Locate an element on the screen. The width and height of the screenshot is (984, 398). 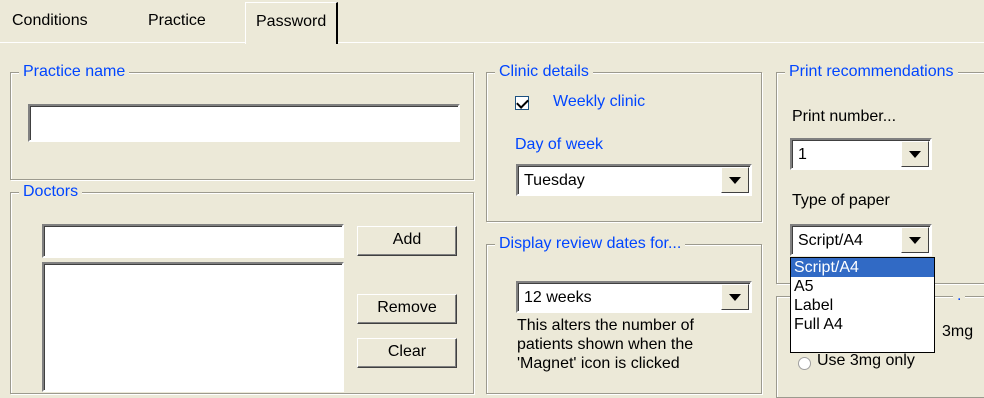
weekly-clinic-label: Weekly clinic is located at coordinates (599, 102).